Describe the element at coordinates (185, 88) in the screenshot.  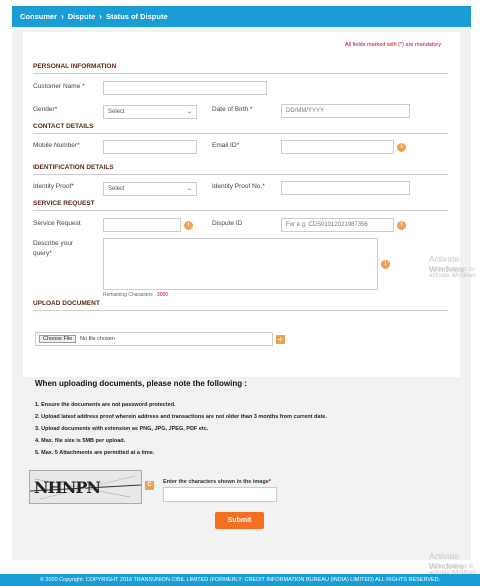
I see `customer-name-input` at that location.